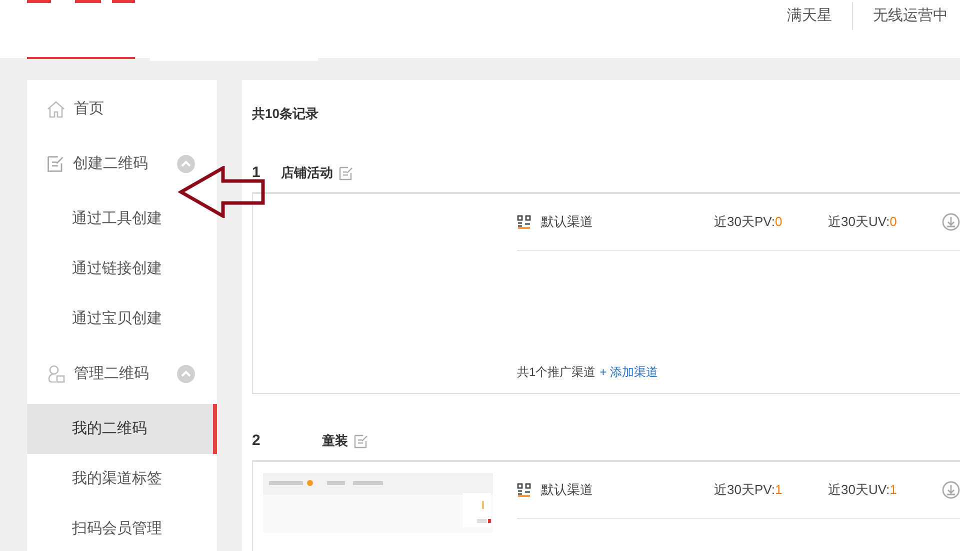 The height and width of the screenshot is (551, 960). Describe the element at coordinates (56, 374) in the screenshot. I see `user-icon` at that location.